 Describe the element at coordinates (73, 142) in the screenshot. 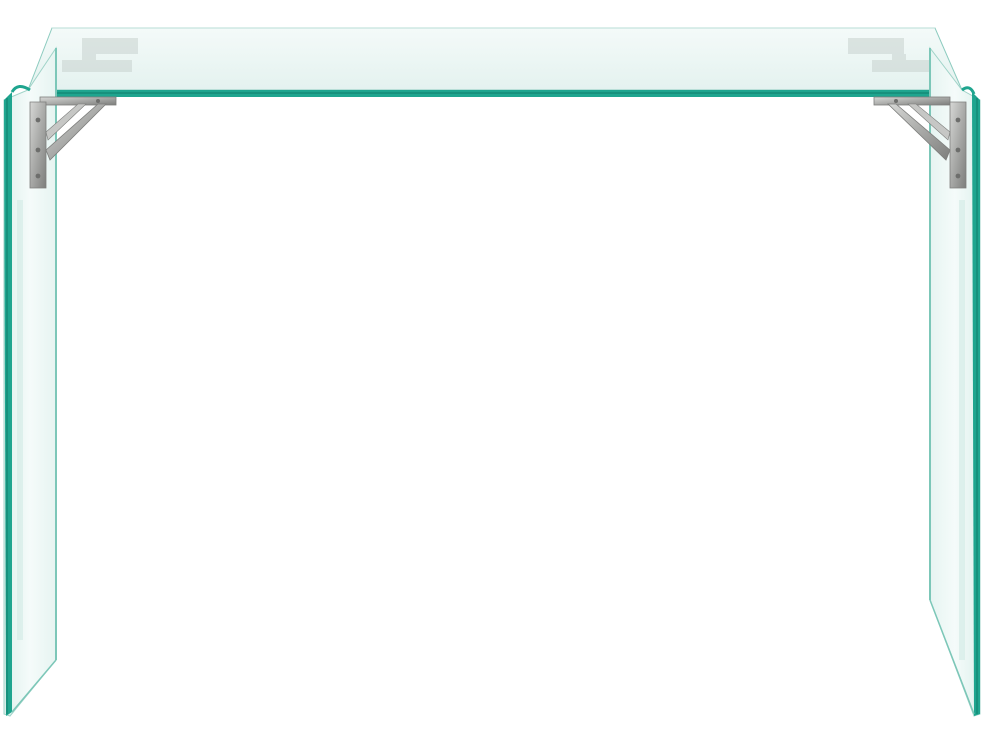

I see `left-metal-bracket` at that location.